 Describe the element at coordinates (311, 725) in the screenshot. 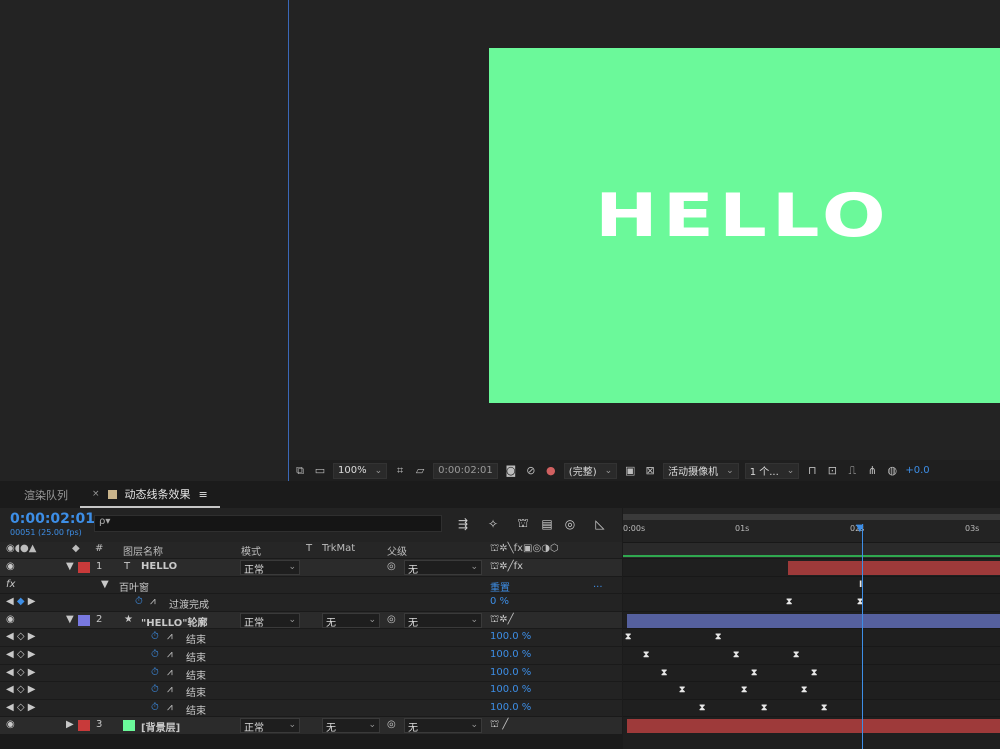

I see `layer-row-3: ◉ ▶ 3 [背景层] 正常 ⌄ 无 ⌄ ◎ 无 ⌄ ⛫ ╱` at that location.